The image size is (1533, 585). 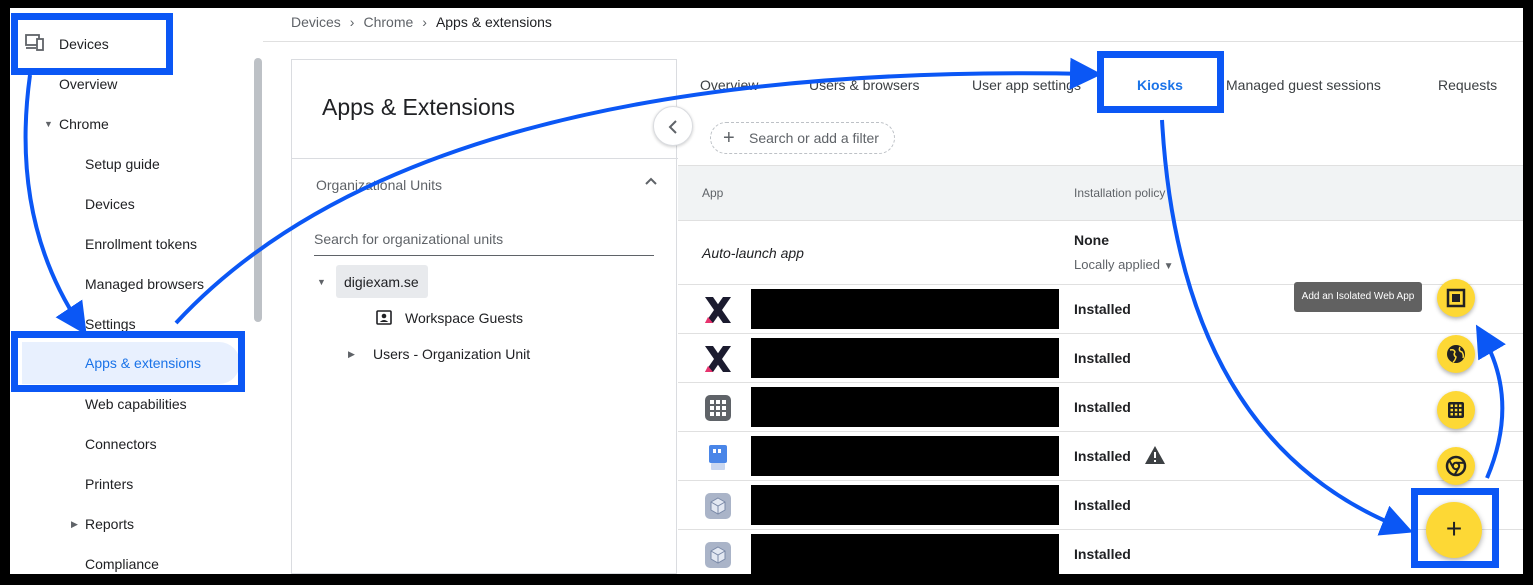 I want to click on collapse-panel-button, so click(x=673, y=126).